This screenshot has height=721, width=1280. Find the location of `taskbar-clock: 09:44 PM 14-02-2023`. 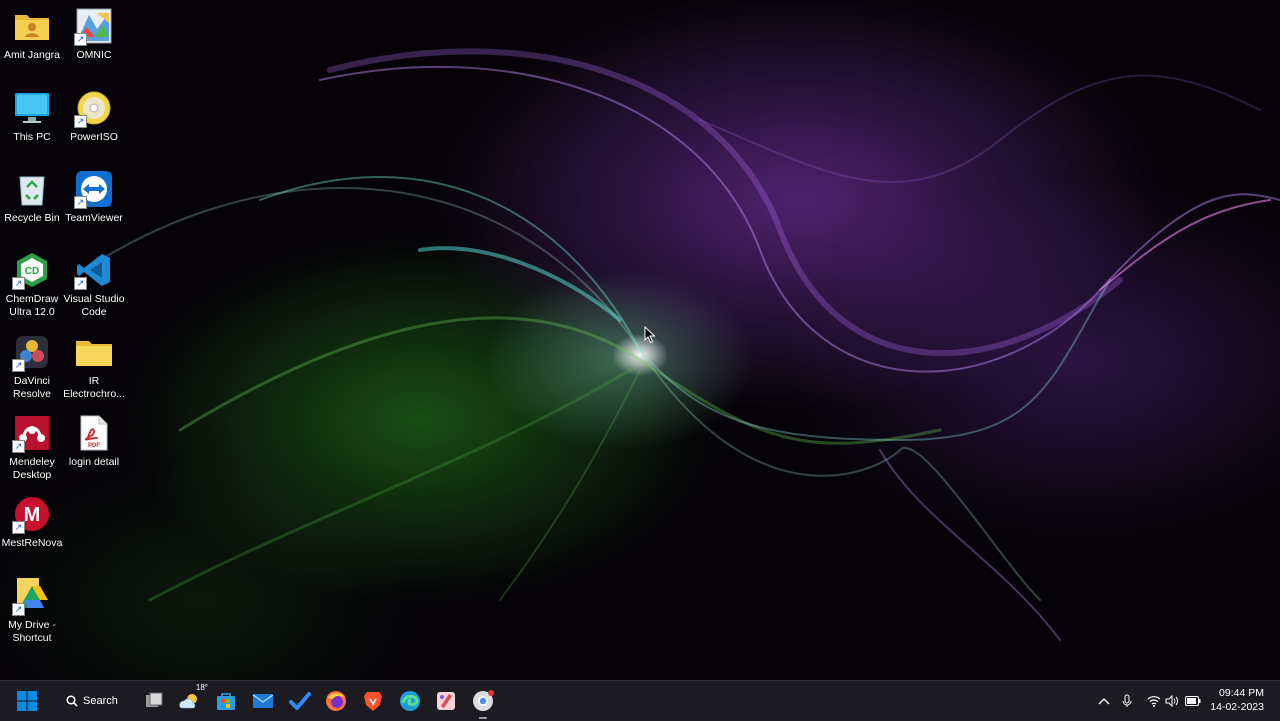

taskbar-clock: 09:44 PM 14-02-2023 is located at coordinates (1237, 700).